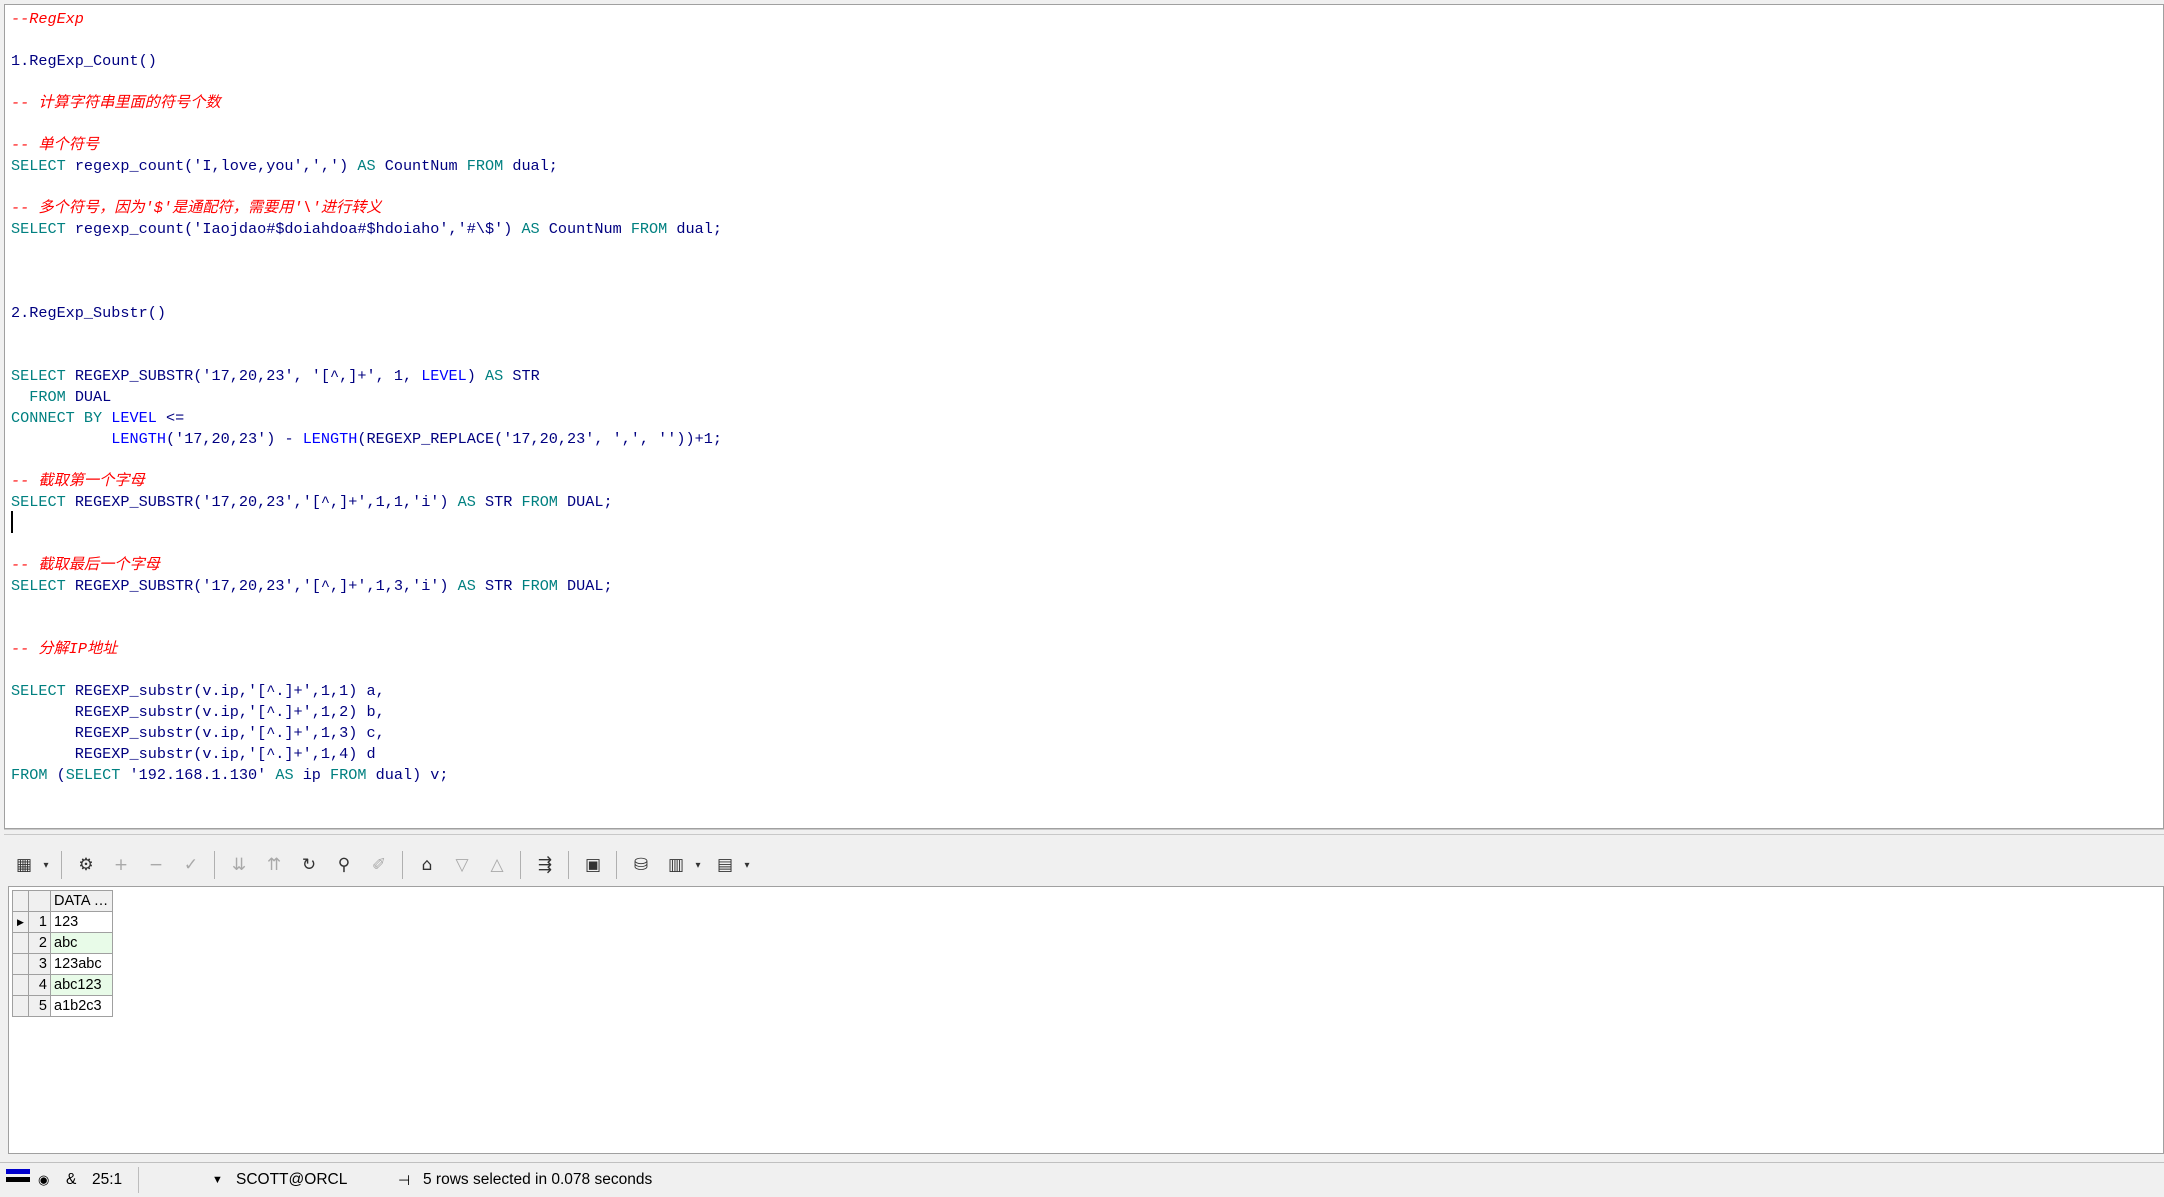  Describe the element at coordinates (81, 1006) in the screenshot. I see `cell-data: a1b2c3` at that location.